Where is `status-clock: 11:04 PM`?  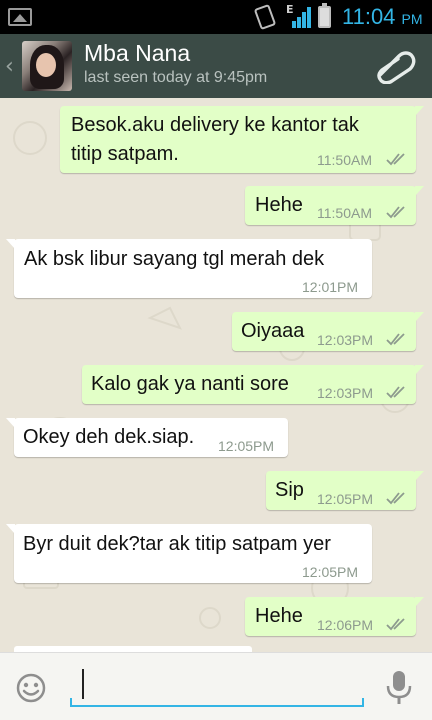
status-clock: 11:04 PM is located at coordinates (382, 17).